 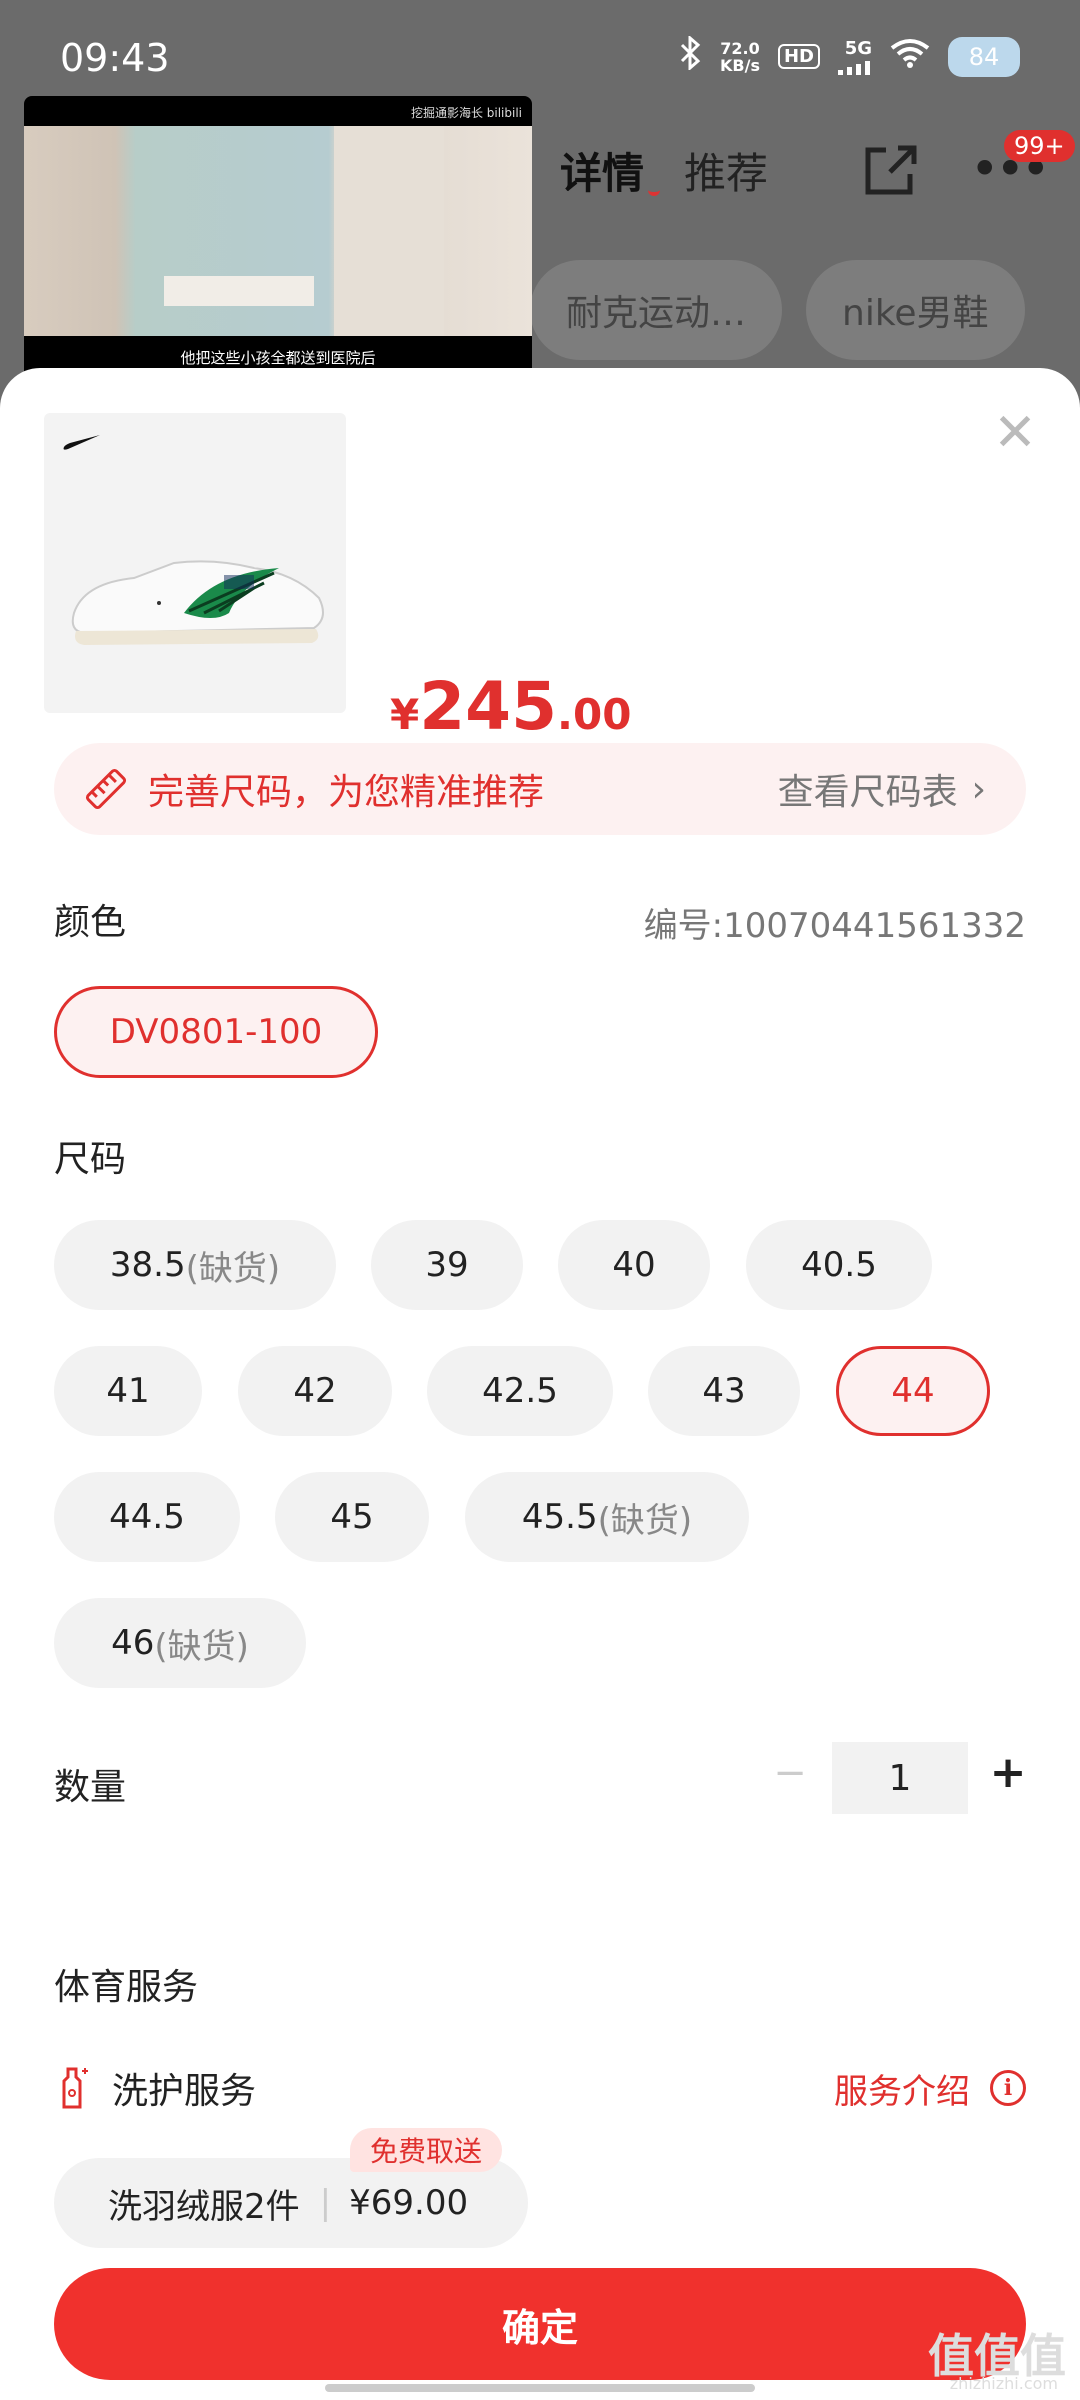 I want to click on color-label: 颜色, so click(x=90, y=922).